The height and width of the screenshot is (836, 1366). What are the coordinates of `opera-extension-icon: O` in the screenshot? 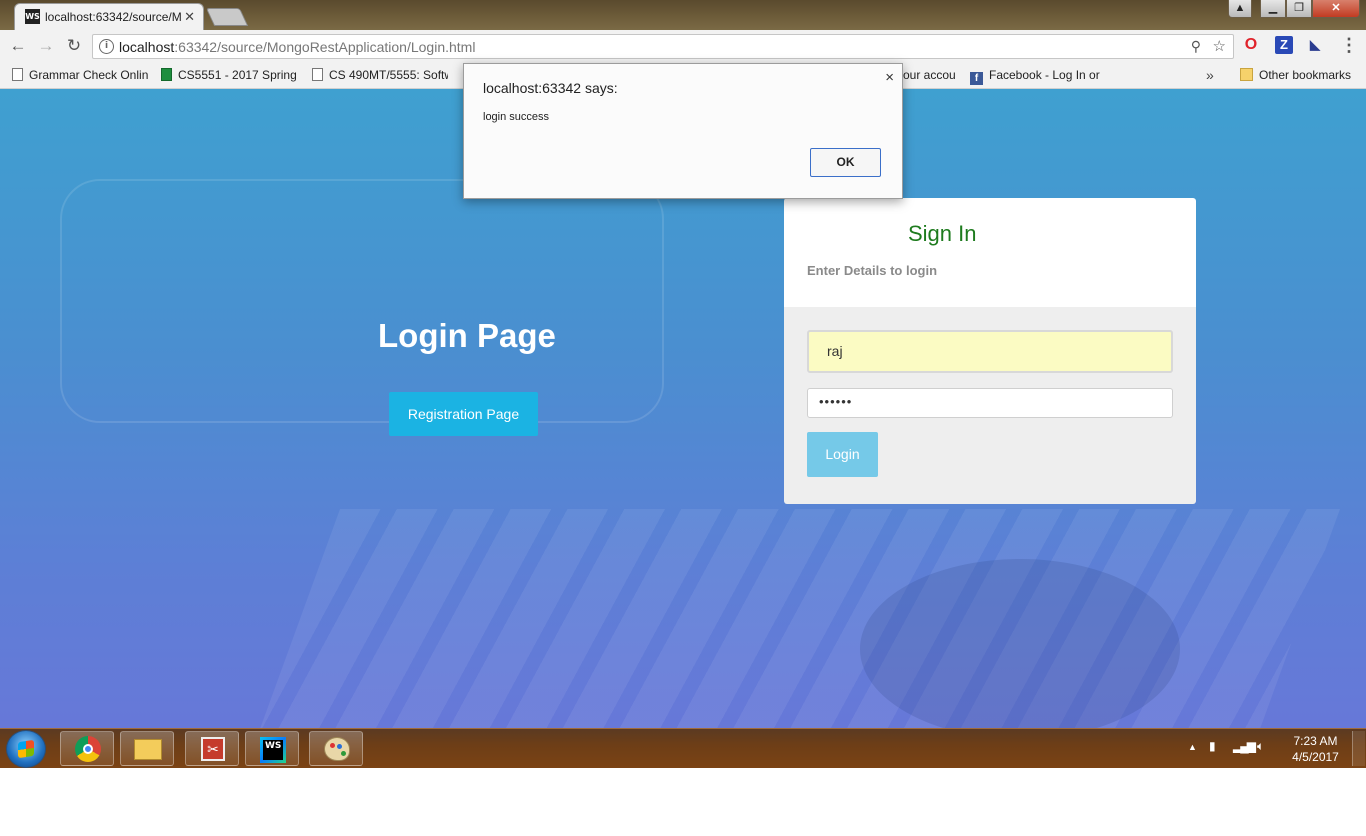 It's located at (1251, 45).